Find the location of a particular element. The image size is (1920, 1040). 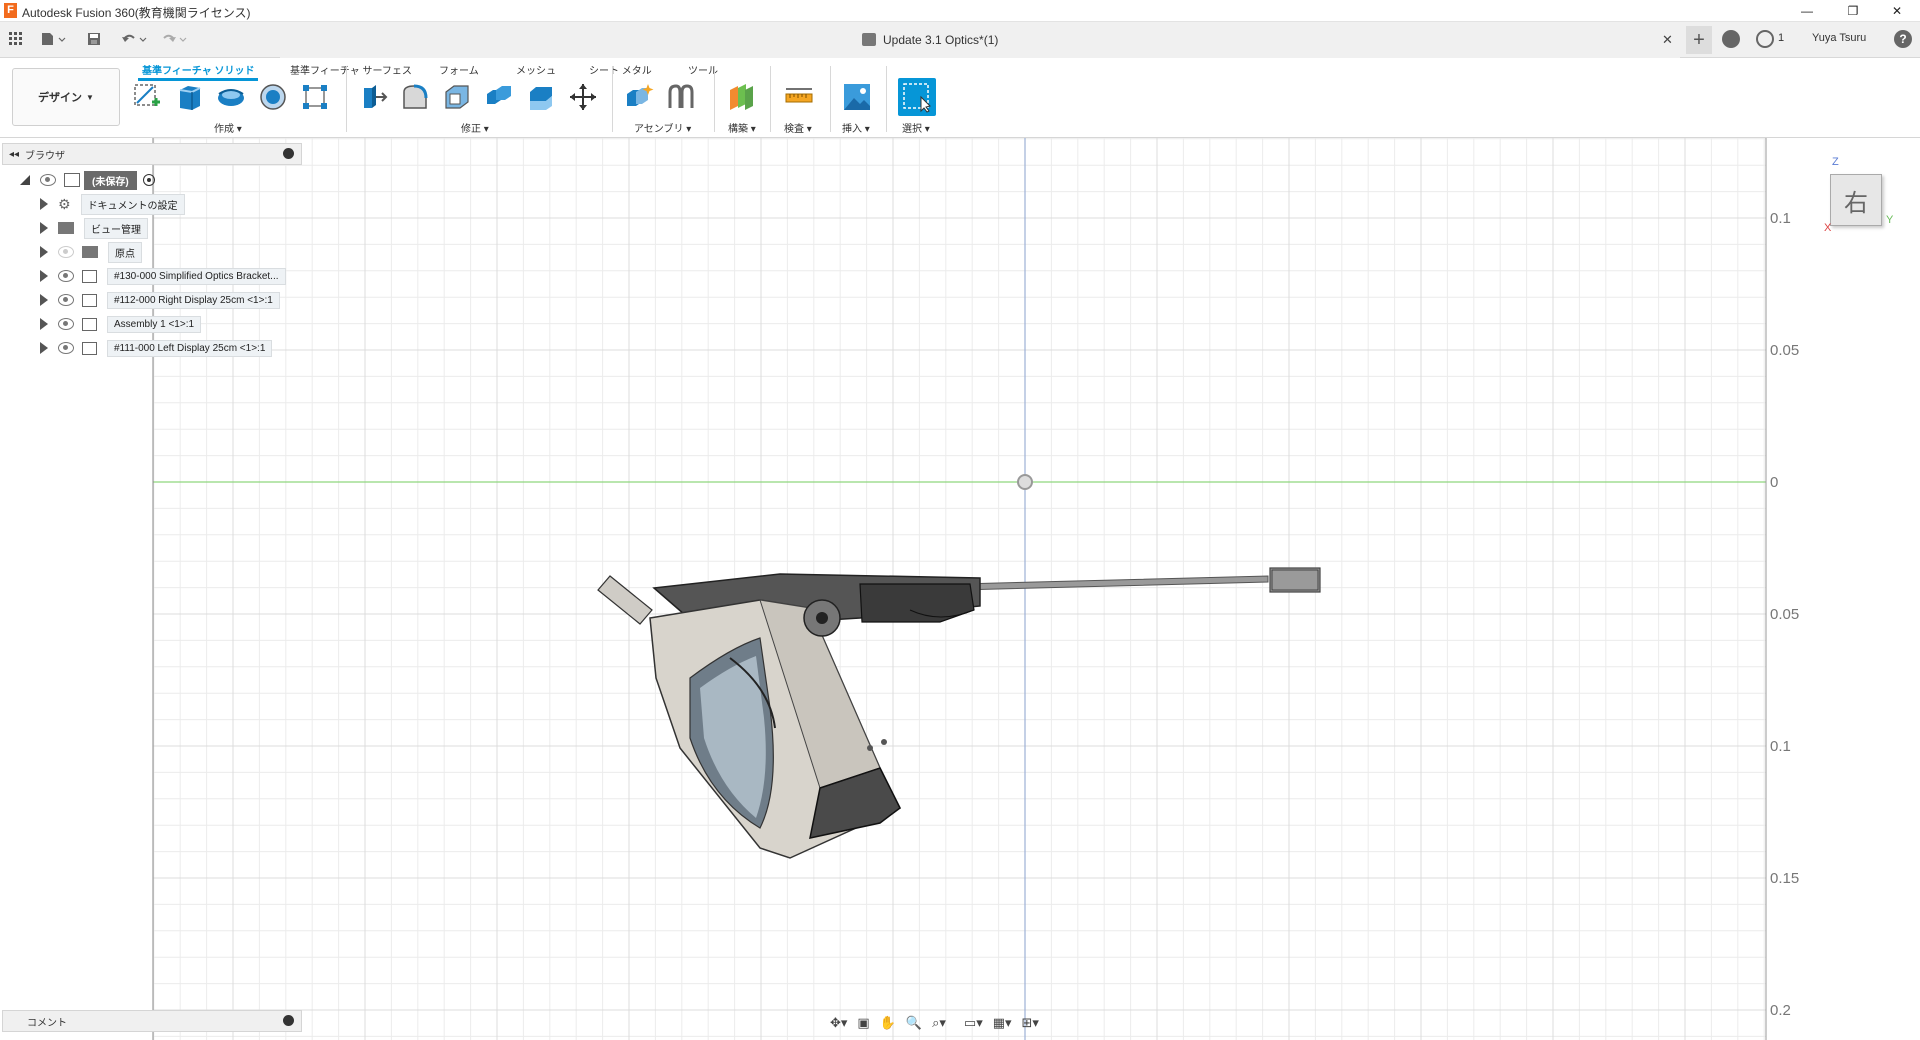

construct-group-label: 構築 ▾ is located at coordinates (742, 127).